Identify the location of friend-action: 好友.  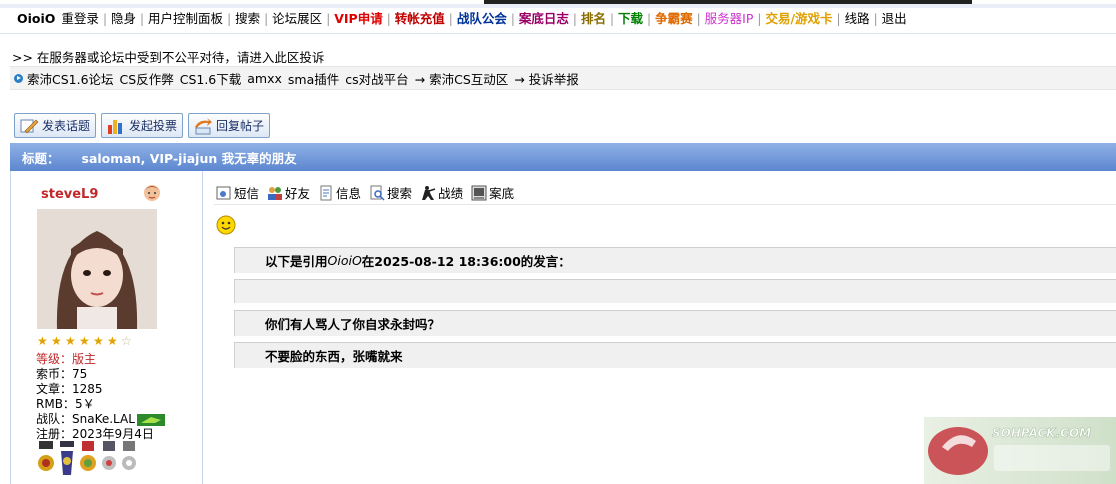
(288, 192).